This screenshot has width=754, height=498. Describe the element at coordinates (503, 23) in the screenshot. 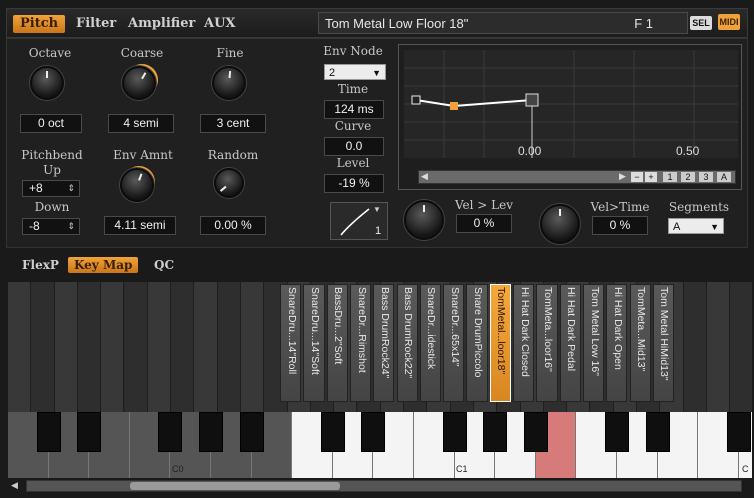

I see `program-name-display: Tom Metal Low Floor 18" F 1` at that location.